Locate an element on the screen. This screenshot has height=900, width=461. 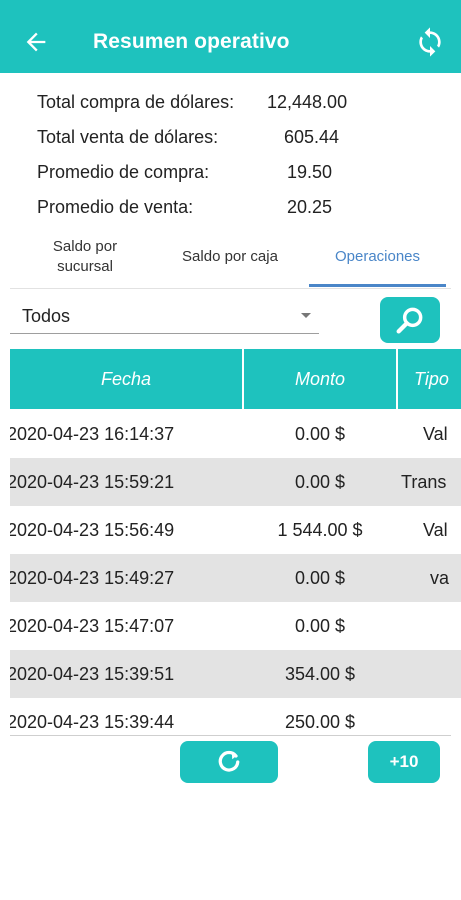
summary-label: Promedio de compra: is located at coordinates (123, 172).